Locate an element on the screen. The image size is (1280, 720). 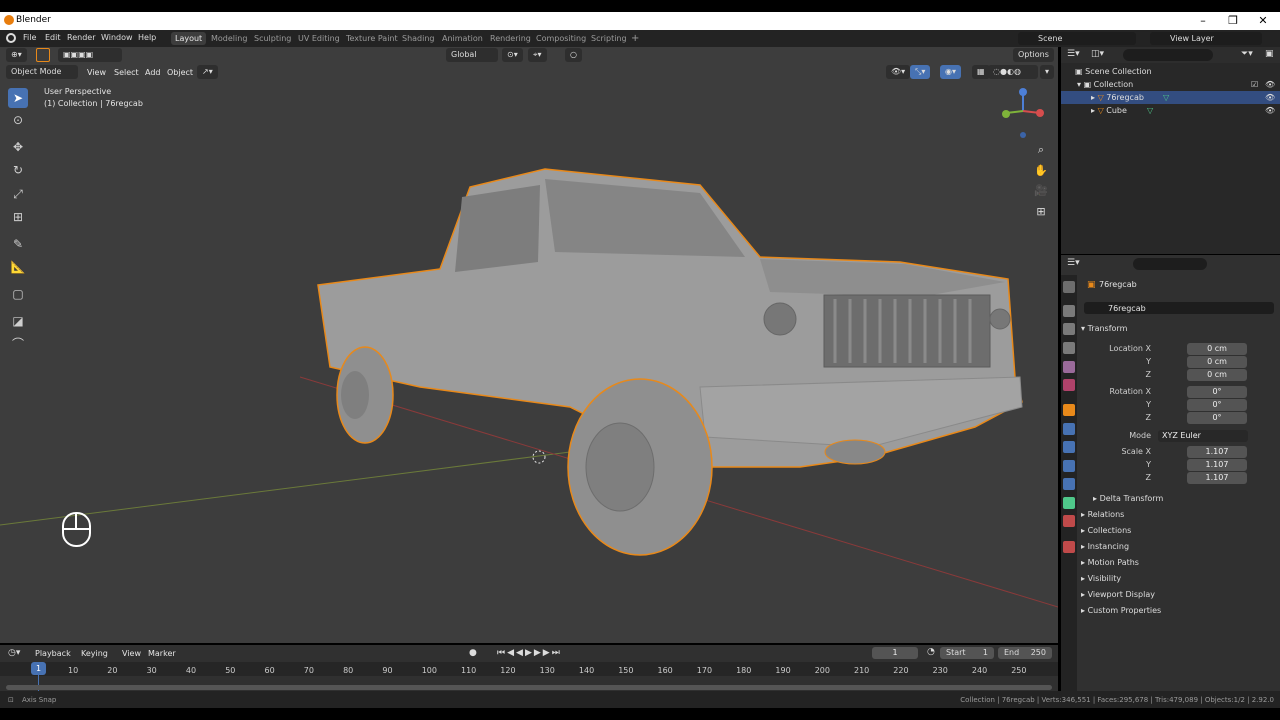
transform-panel-header: ▾ Transform is located at coordinates (1104, 328).